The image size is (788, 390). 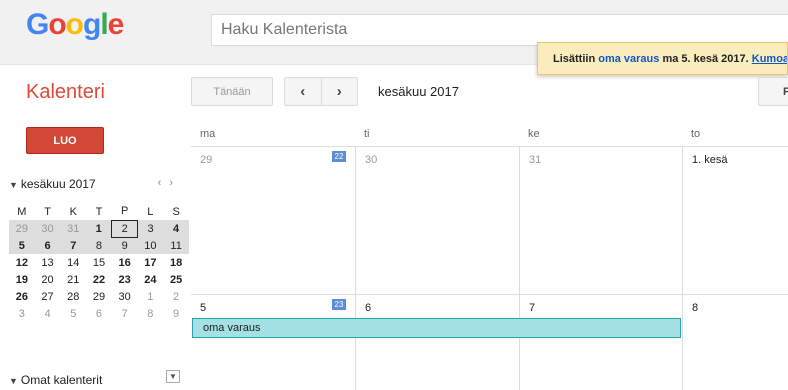 I want to click on week-number-badge: 22, so click(x=339, y=156).